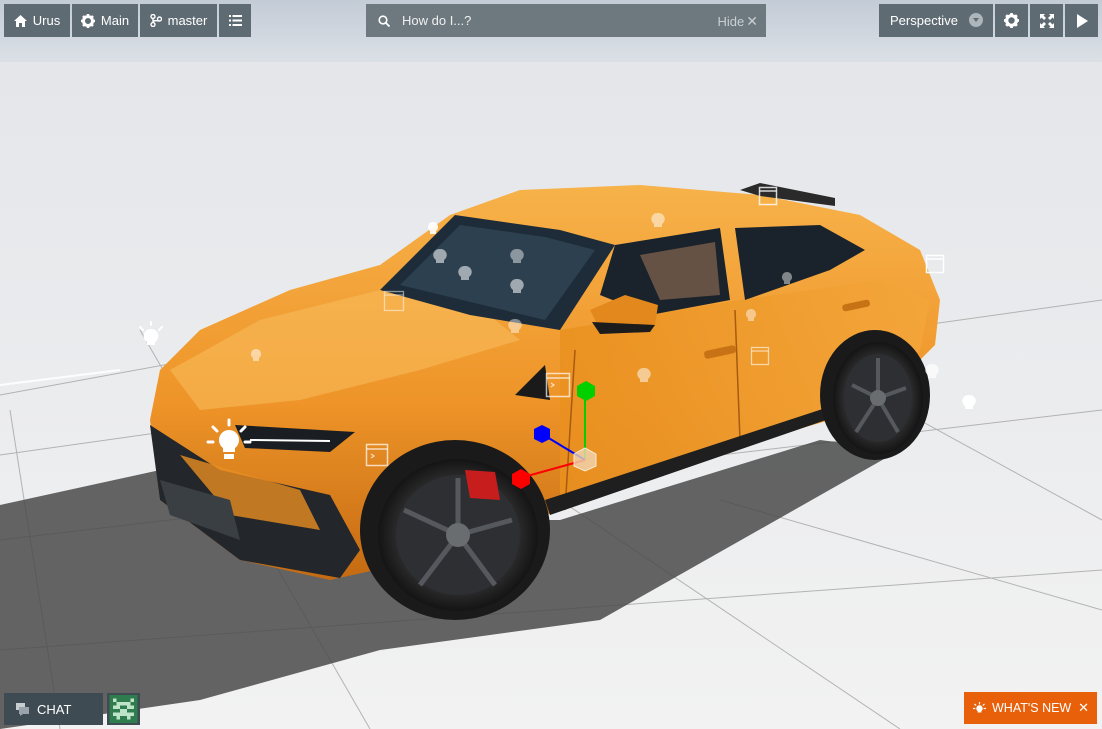 The width and height of the screenshot is (1102, 729). I want to click on branch-button: master, so click(178, 20).